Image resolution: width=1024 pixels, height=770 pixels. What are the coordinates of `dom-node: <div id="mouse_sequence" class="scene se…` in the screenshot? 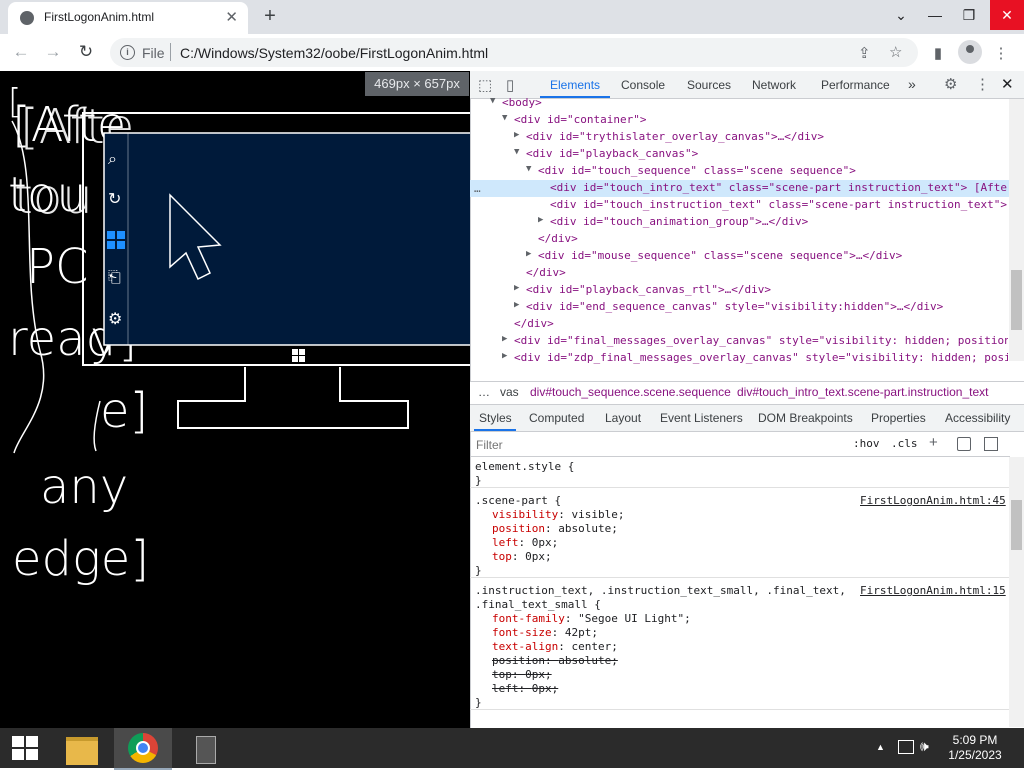 It's located at (720, 255).